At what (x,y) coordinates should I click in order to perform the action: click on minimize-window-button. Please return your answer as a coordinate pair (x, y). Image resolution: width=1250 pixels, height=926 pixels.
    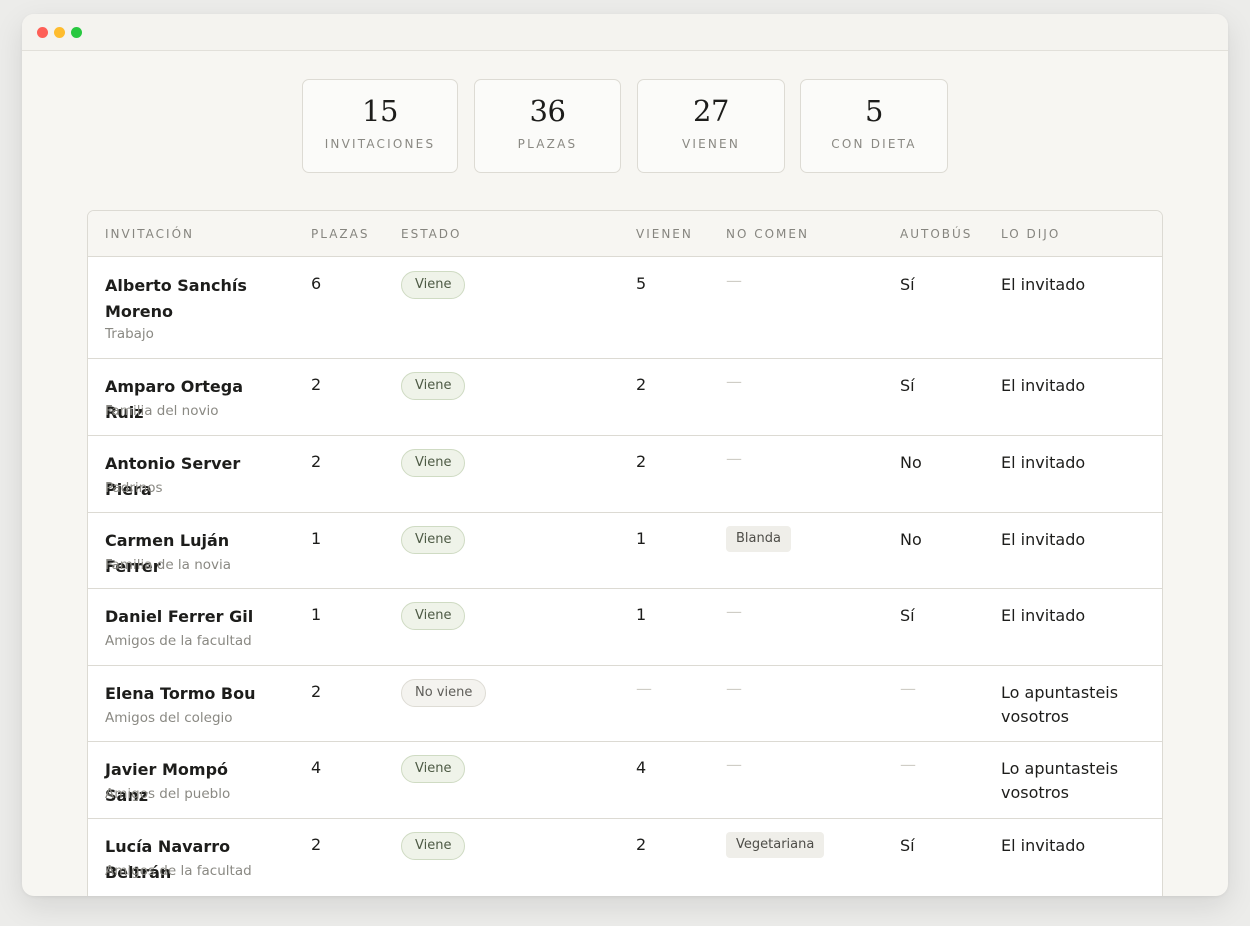
    Looking at the image, I should click on (59, 32).